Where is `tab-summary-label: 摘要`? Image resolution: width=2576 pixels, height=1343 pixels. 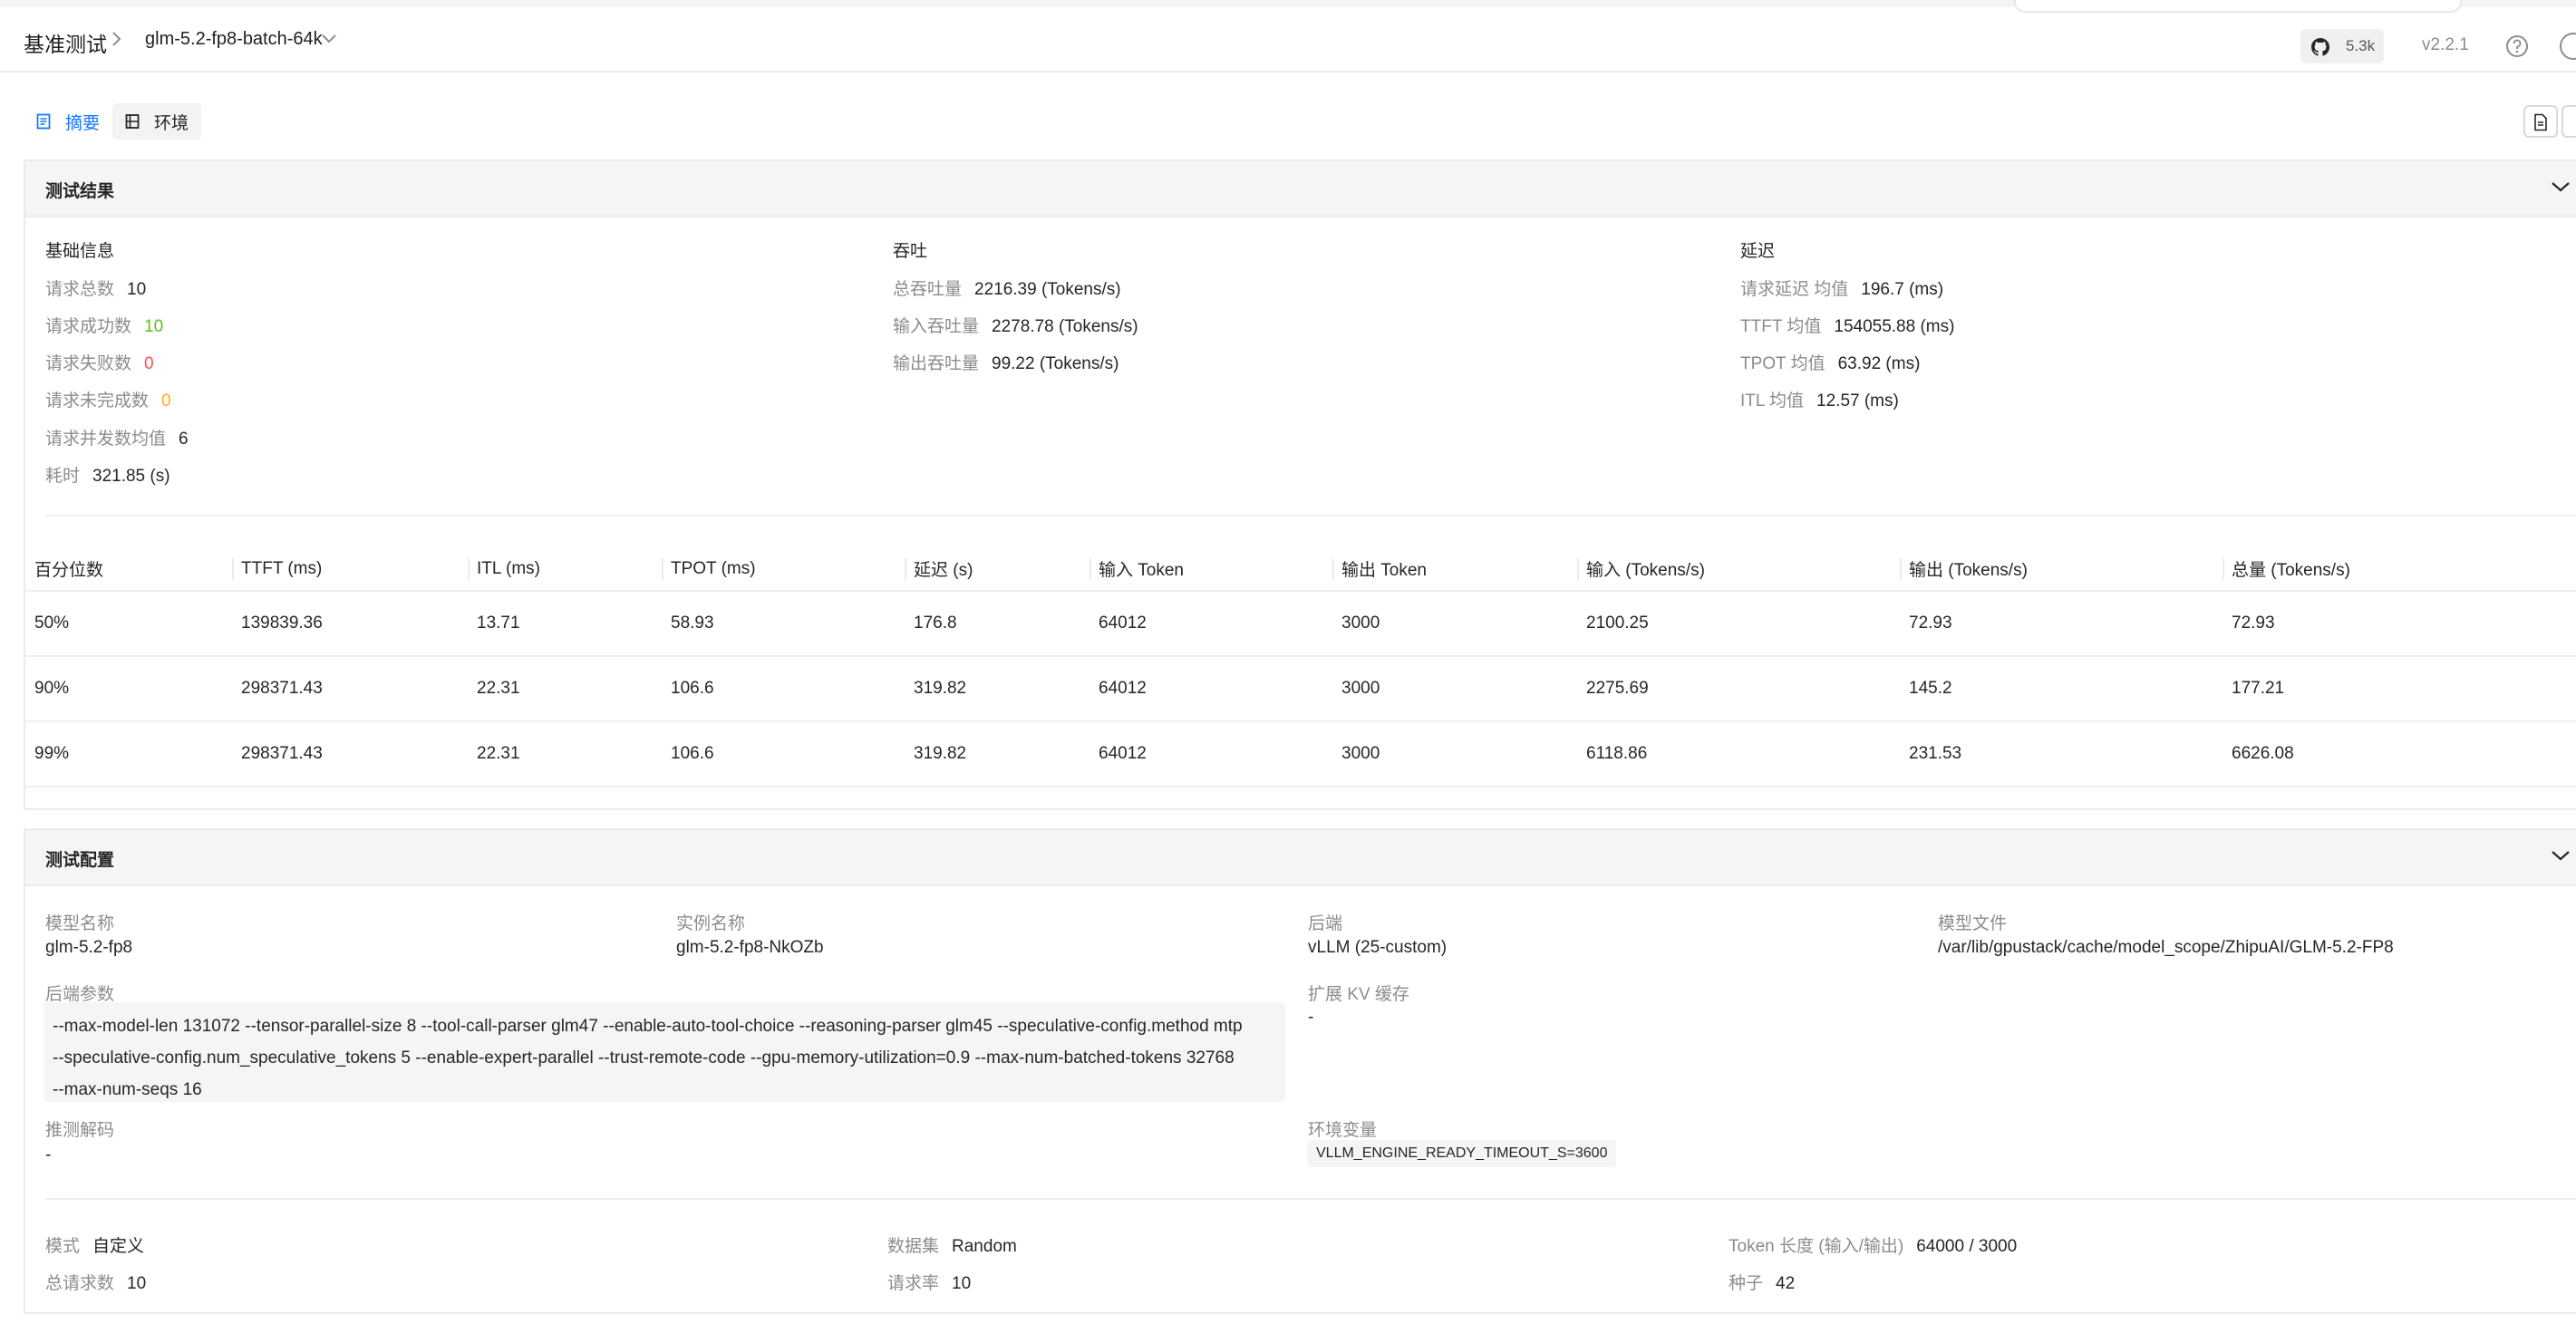
tab-summary-label: 摘要 is located at coordinates (83, 123).